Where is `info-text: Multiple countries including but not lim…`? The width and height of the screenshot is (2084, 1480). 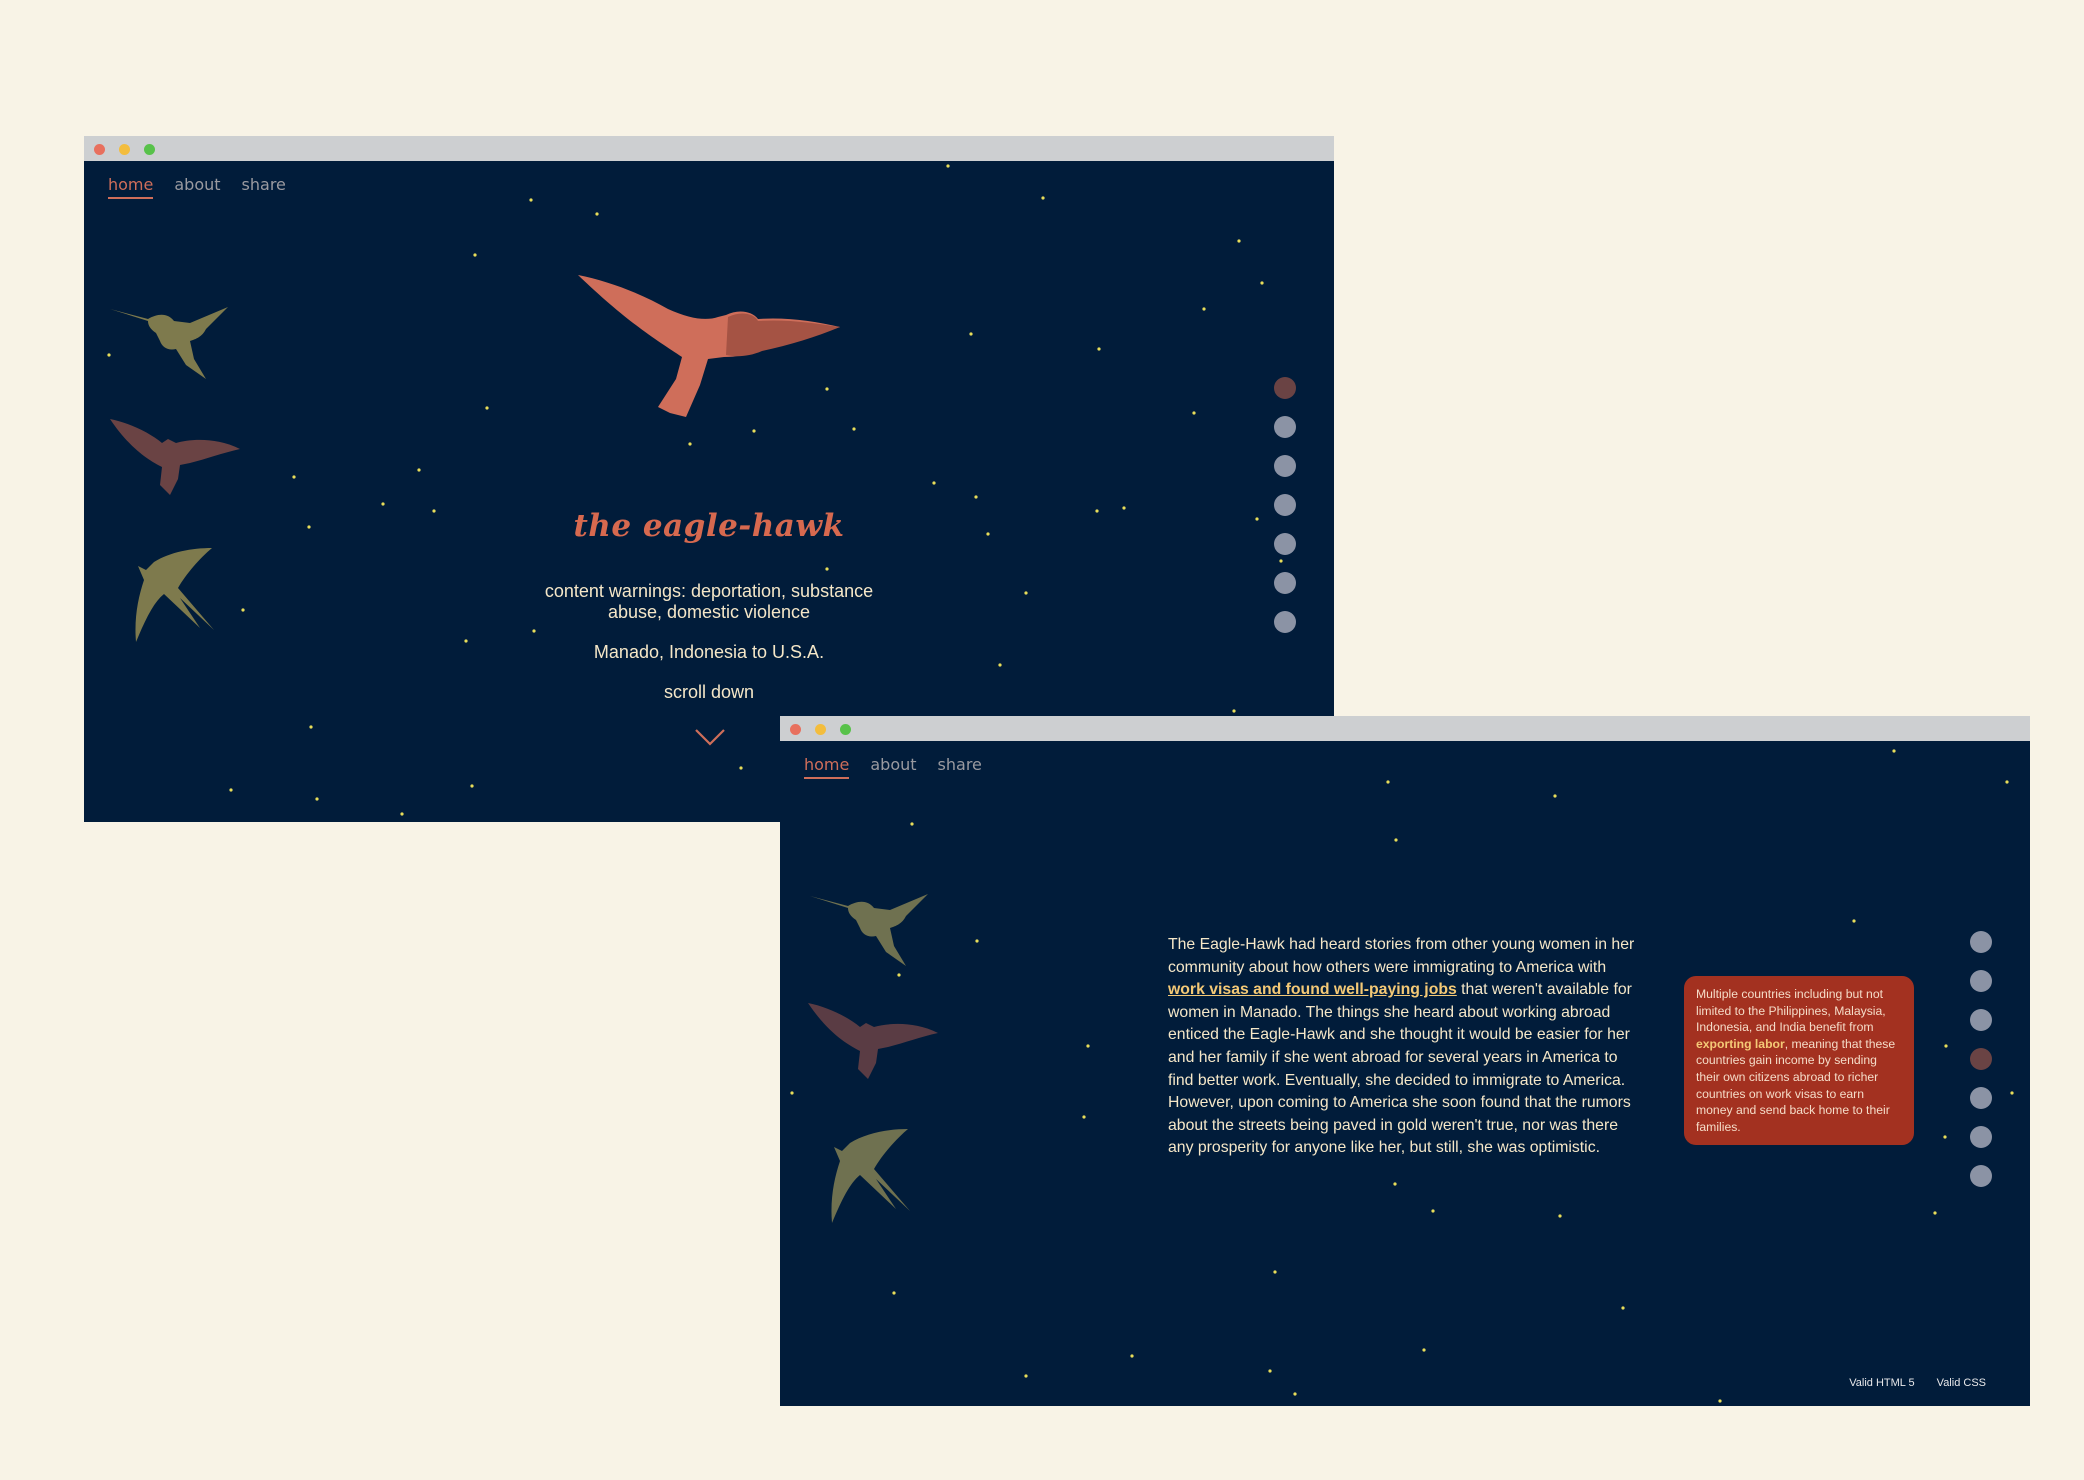
info-text: Multiple countries including but not lim… is located at coordinates (1791, 1011).